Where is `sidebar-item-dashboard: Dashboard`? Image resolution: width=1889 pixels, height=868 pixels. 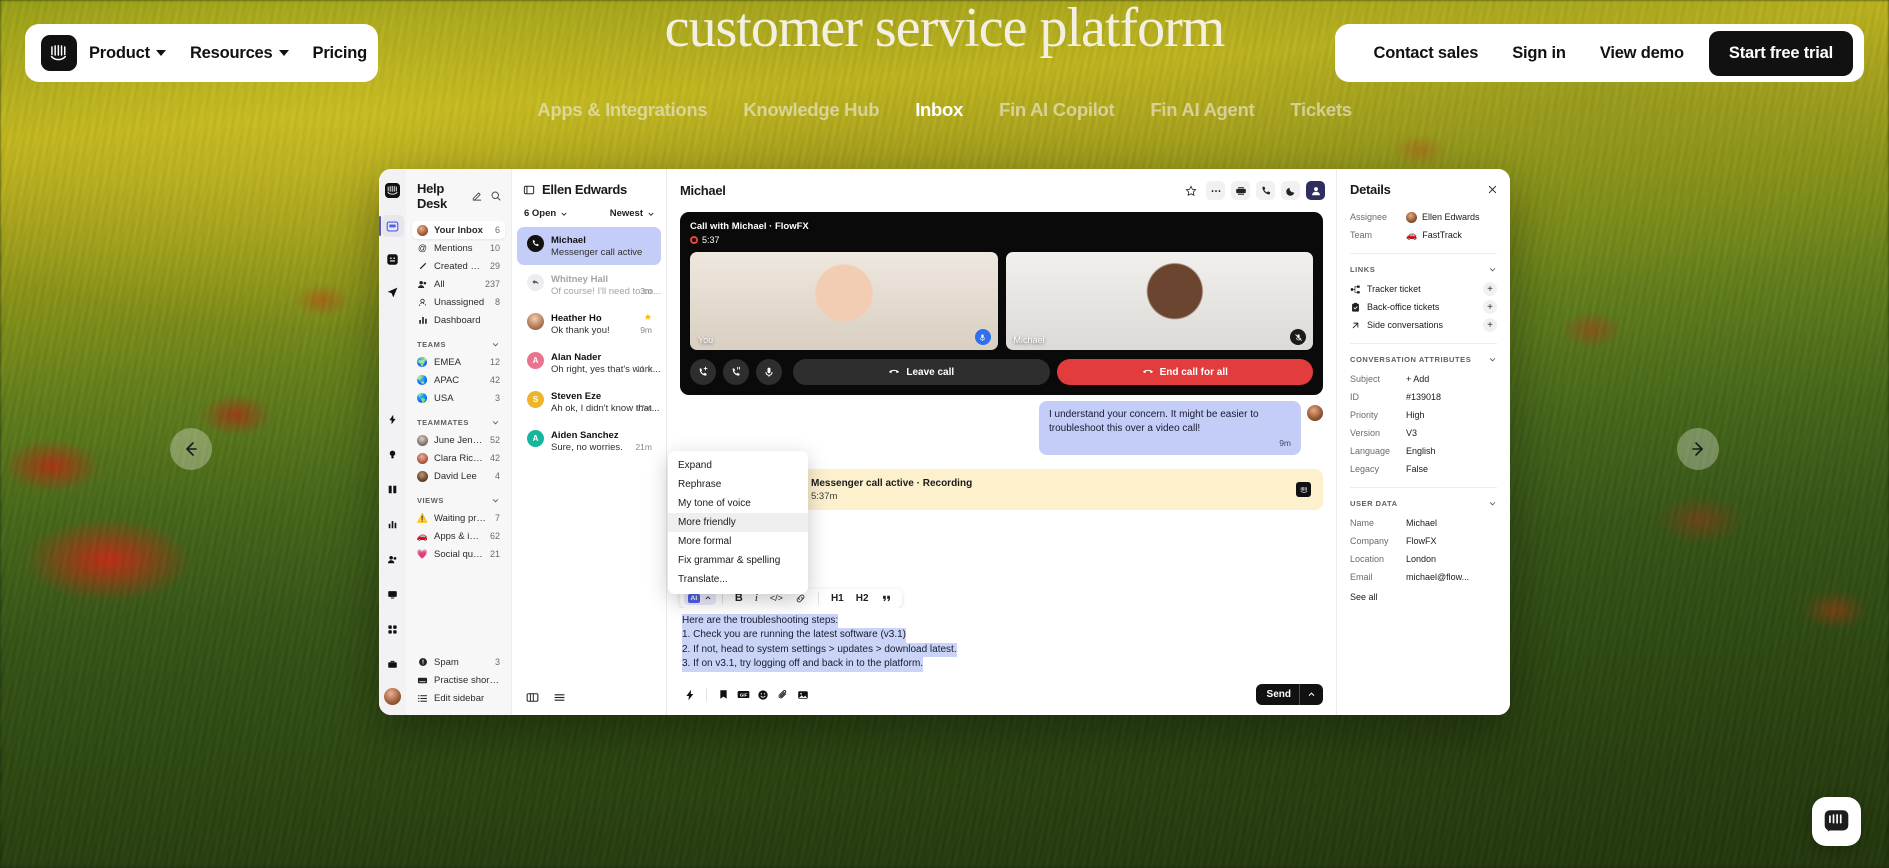 sidebar-item-dashboard: Dashboard is located at coordinates (458, 320).